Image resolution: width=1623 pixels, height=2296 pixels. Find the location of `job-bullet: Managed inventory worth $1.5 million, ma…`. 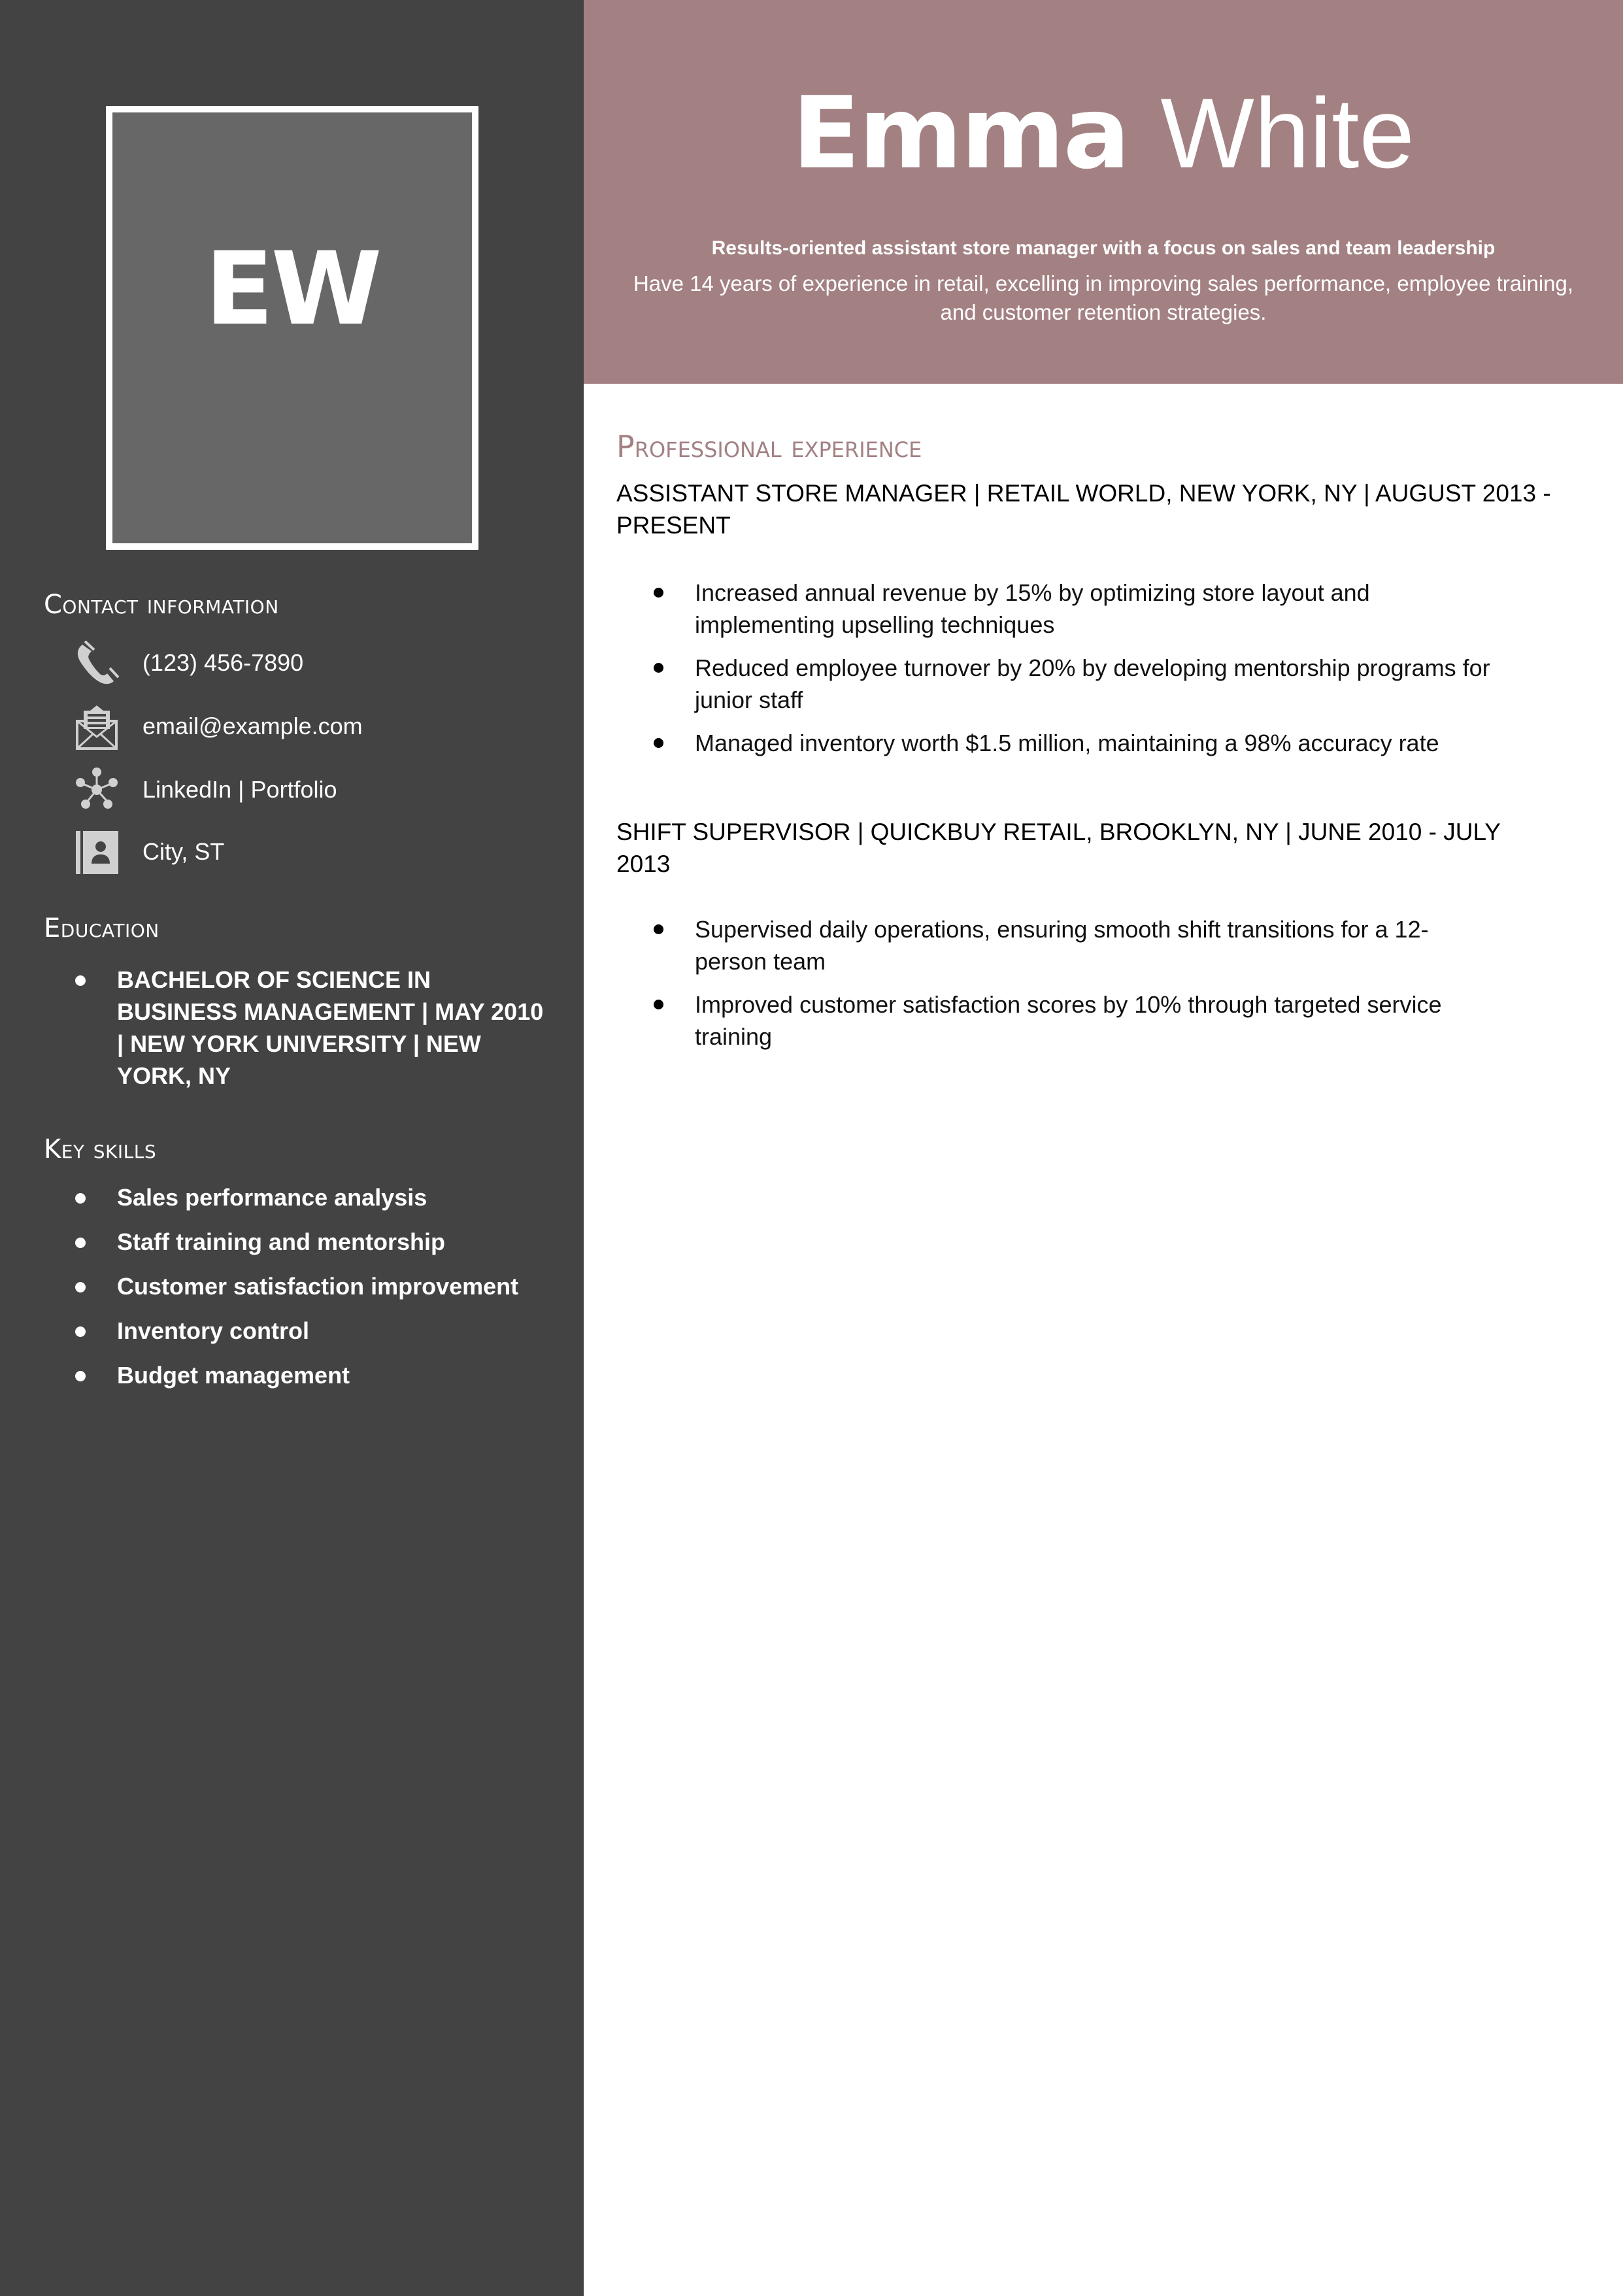

job-bullet: Managed inventory worth $1.5 million, ma… is located at coordinates (1087, 743).